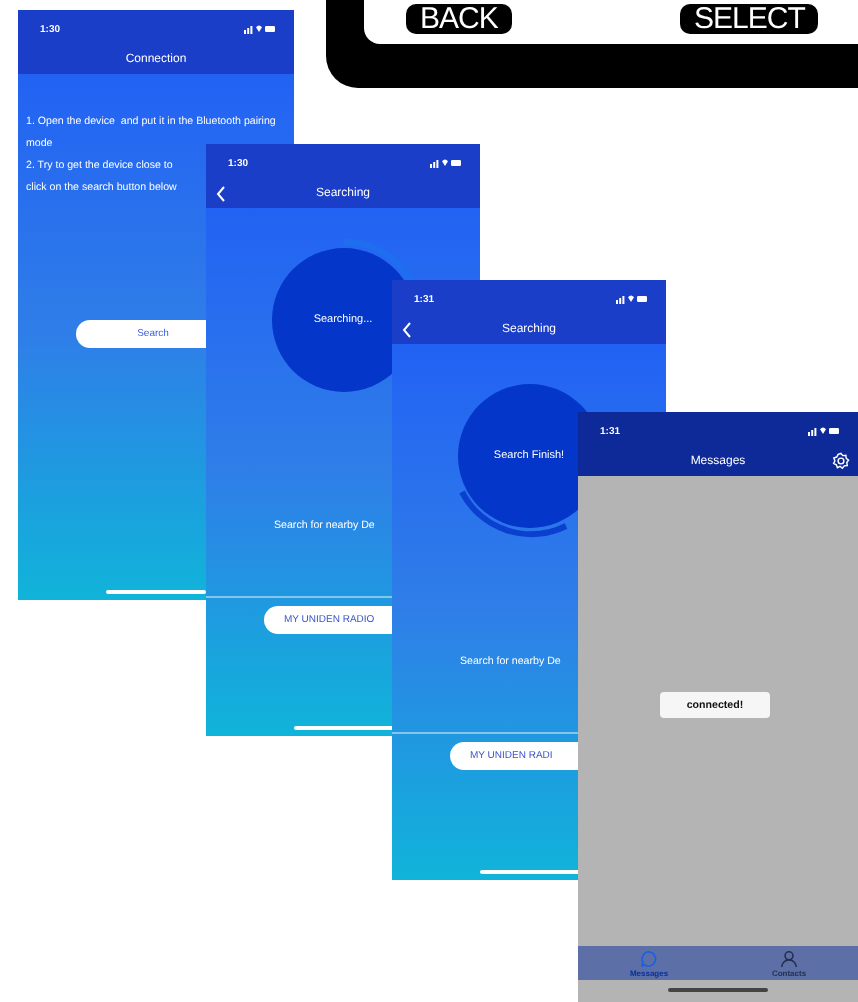  I want to click on soft-key-label: SELECT, so click(749, 19).